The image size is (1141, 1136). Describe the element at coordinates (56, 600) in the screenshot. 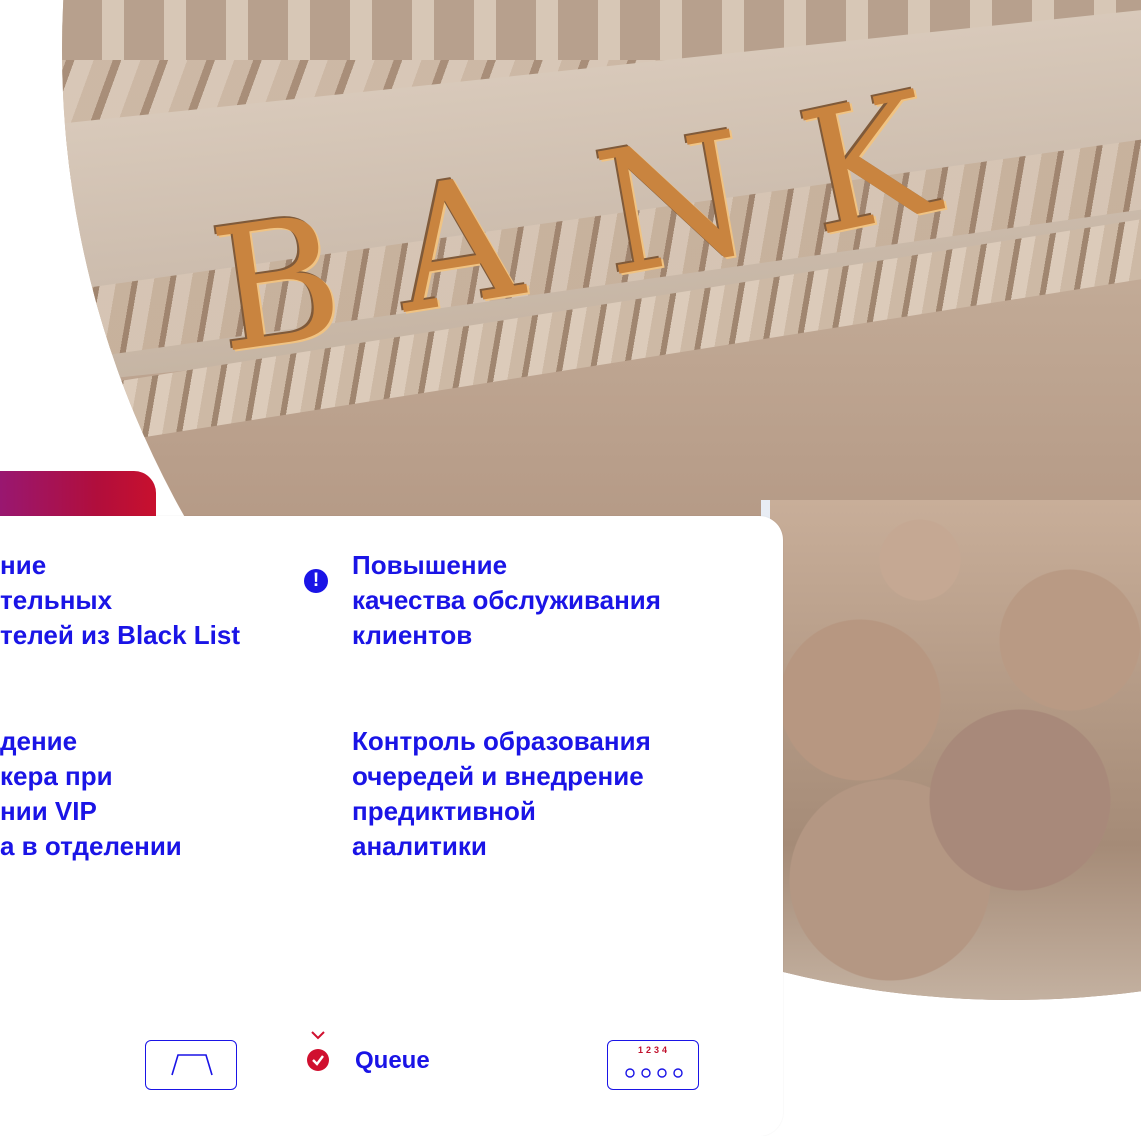

I see `feature-line: тельных` at that location.